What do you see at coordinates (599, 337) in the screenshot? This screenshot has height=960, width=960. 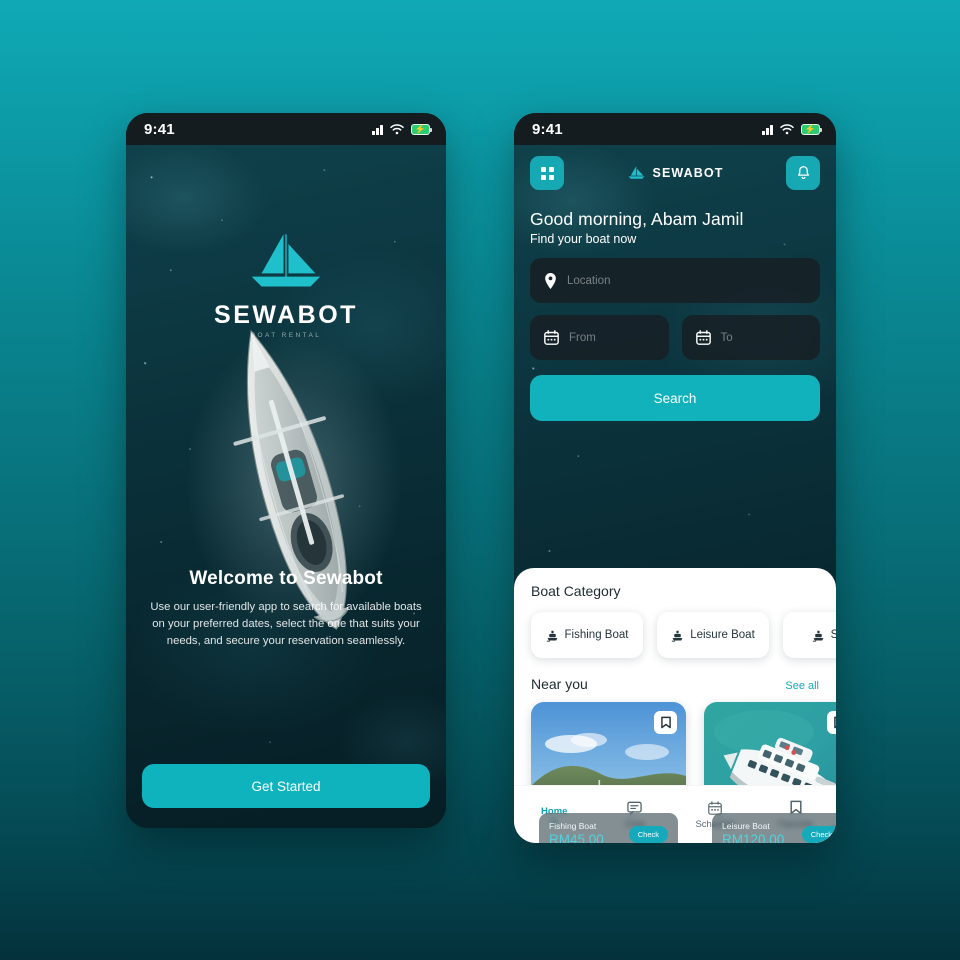 I see `from-date-input: From` at bounding box center [599, 337].